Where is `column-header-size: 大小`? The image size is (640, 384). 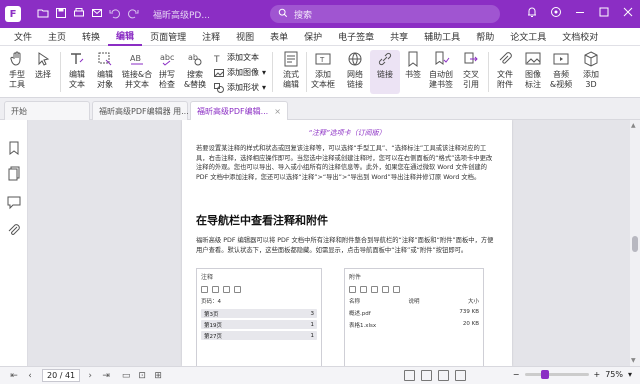 column-header-size: 大小 is located at coordinates (473, 302).